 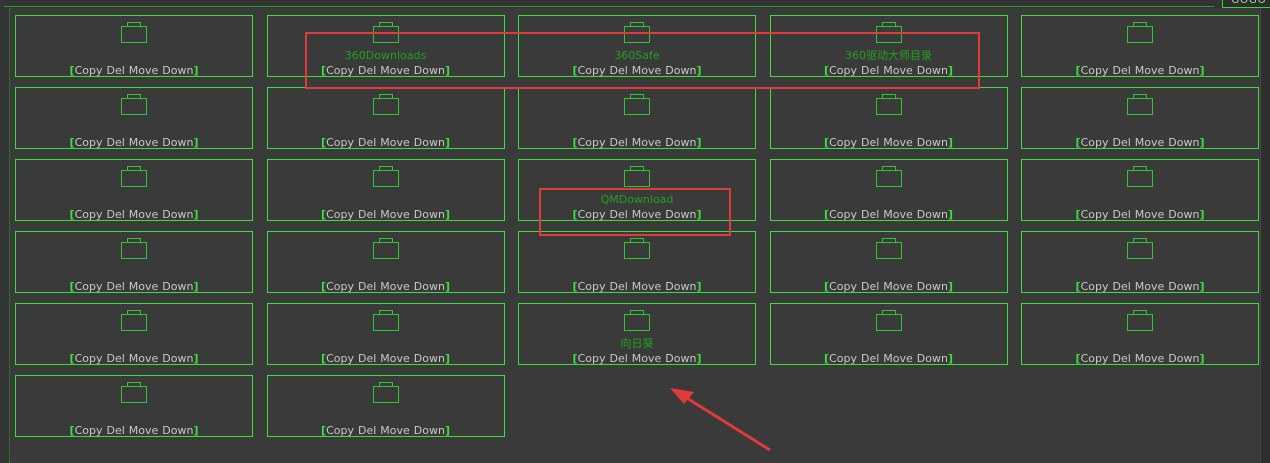 I want to click on folder-name: 360Downloads, so click(x=386, y=55).